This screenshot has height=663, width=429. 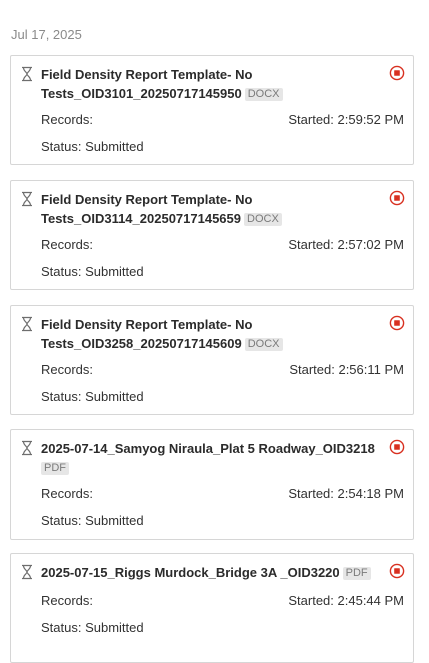 I want to click on records-row: Records: Started: 2:56:11 PM, so click(x=222, y=369).